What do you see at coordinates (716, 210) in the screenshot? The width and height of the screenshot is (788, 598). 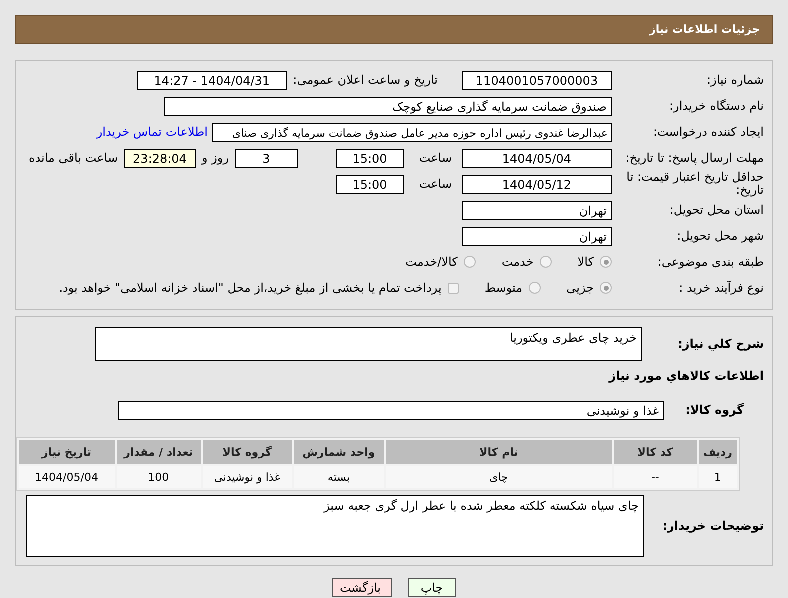 I see `field-label: استان محل تحویل:` at bounding box center [716, 210].